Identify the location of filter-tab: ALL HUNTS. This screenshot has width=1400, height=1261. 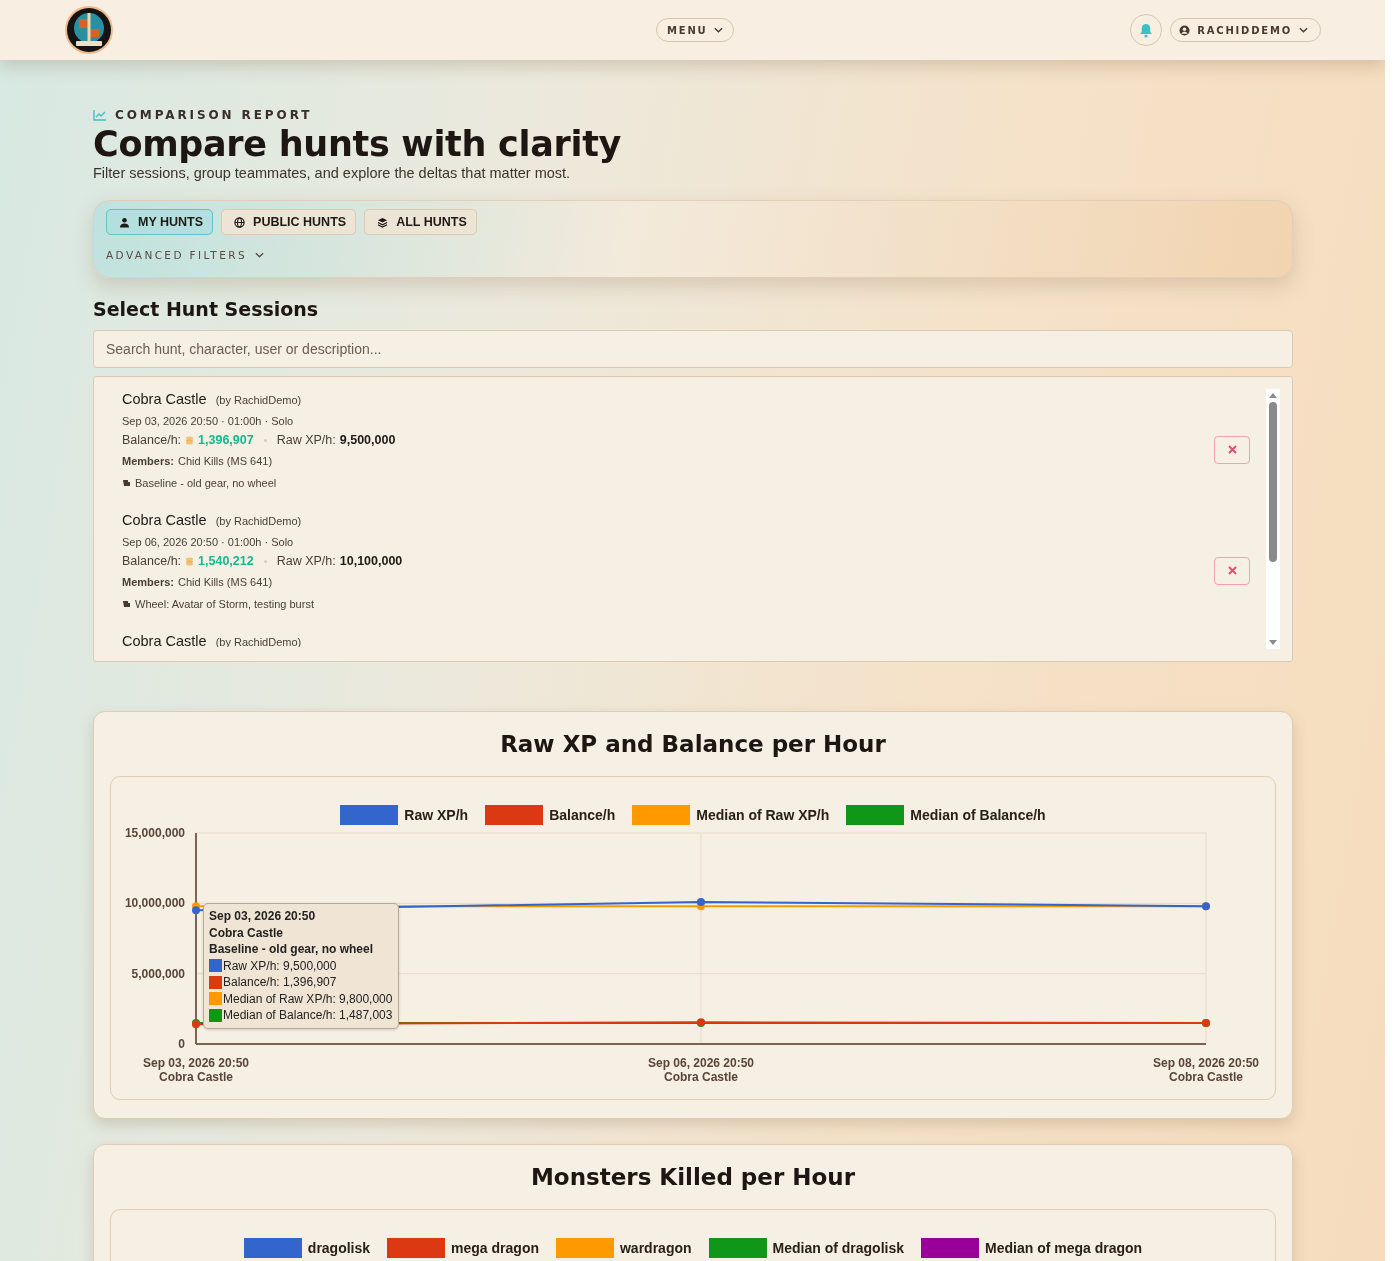
(420, 222).